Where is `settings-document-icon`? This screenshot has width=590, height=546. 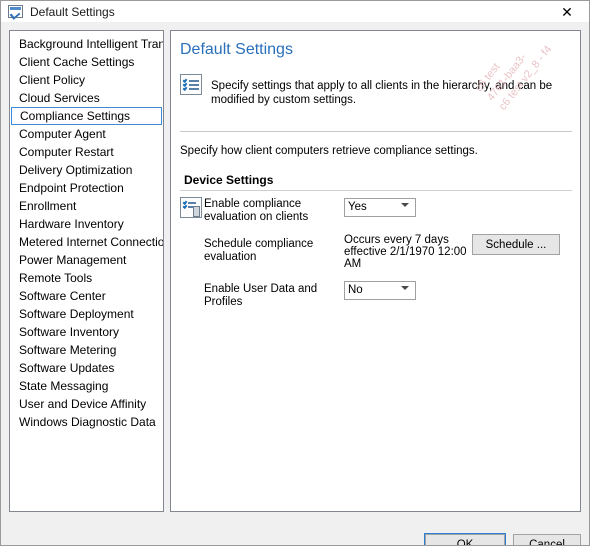 settings-document-icon is located at coordinates (15, 11).